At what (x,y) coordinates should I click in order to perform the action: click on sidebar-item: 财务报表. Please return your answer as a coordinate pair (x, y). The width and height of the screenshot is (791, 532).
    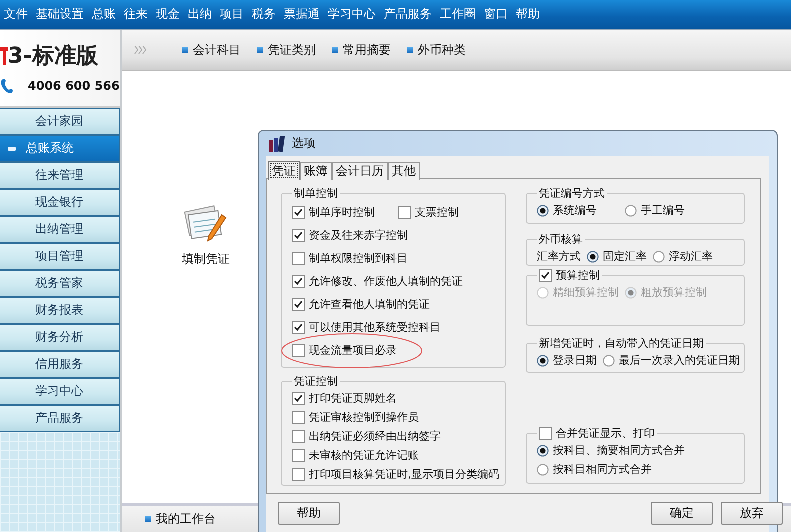
    Looking at the image, I should click on (60, 310).